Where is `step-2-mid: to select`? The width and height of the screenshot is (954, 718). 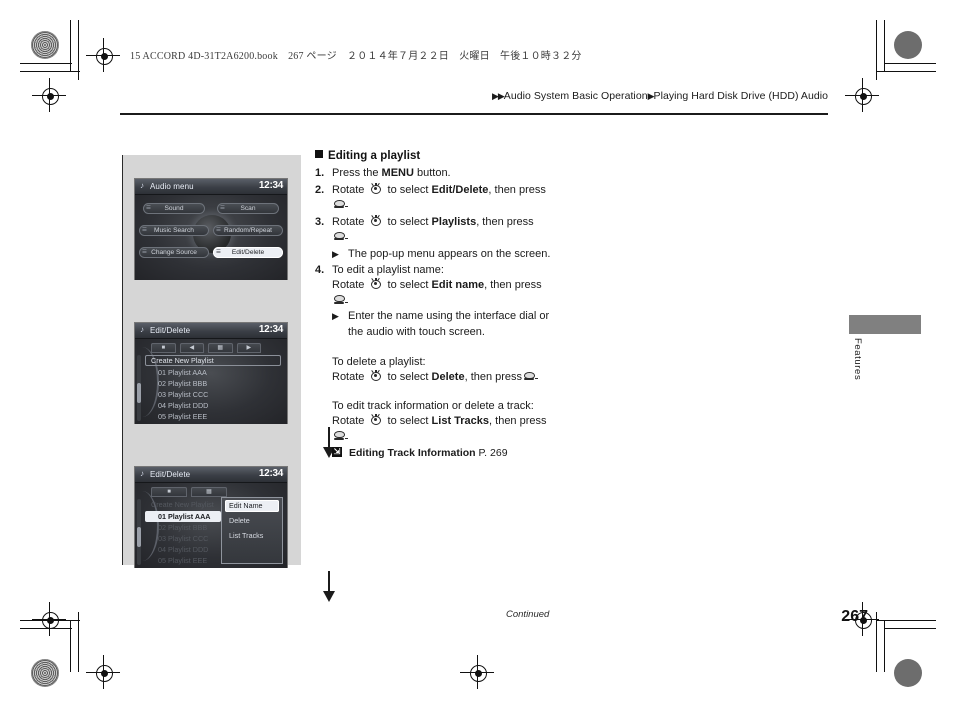
step-2-mid: to select is located at coordinates (408, 189).